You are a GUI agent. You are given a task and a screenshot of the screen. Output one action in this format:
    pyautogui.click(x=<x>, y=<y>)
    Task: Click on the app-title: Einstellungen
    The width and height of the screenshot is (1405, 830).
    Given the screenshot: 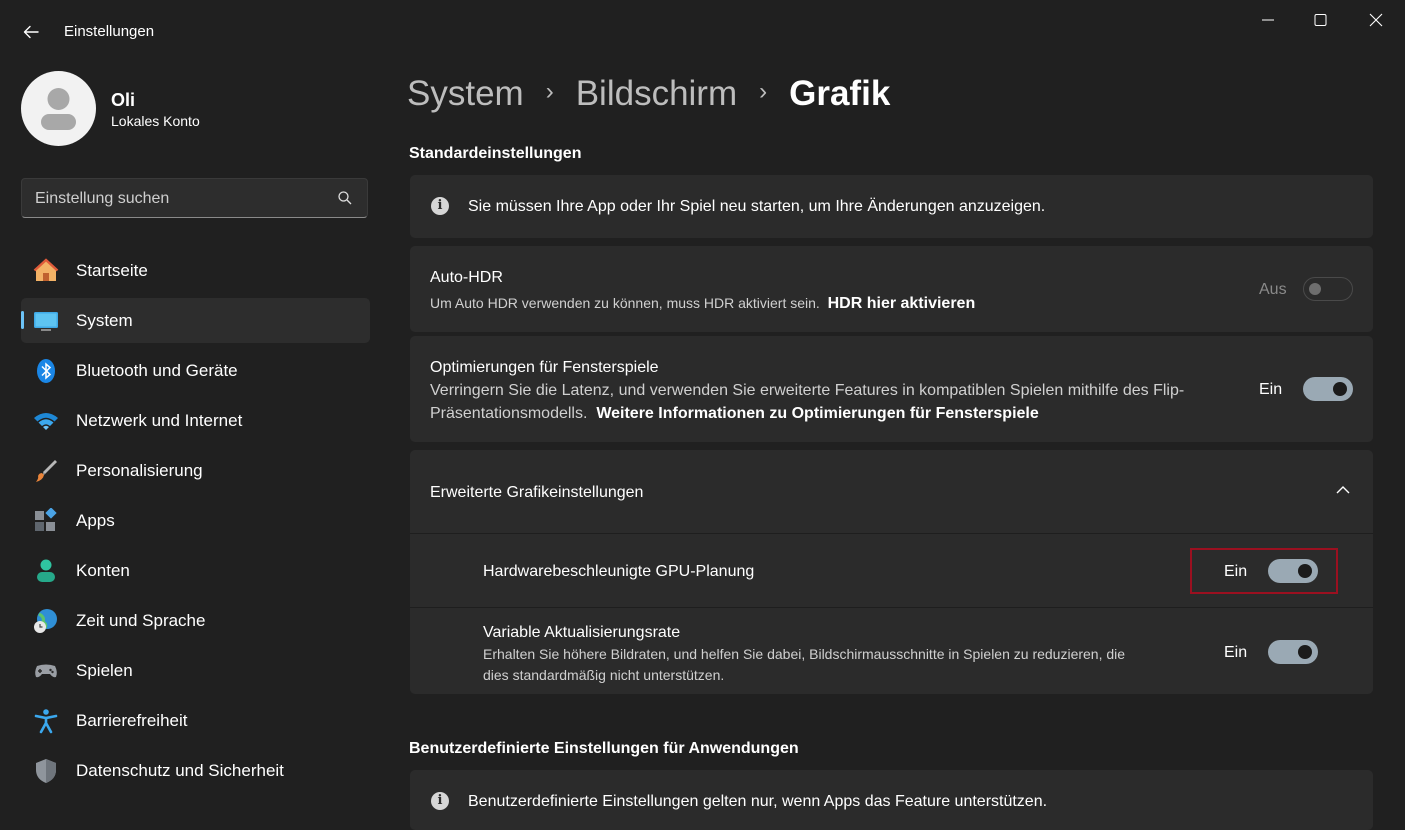 What is the action you would take?
    pyautogui.click(x=109, y=31)
    